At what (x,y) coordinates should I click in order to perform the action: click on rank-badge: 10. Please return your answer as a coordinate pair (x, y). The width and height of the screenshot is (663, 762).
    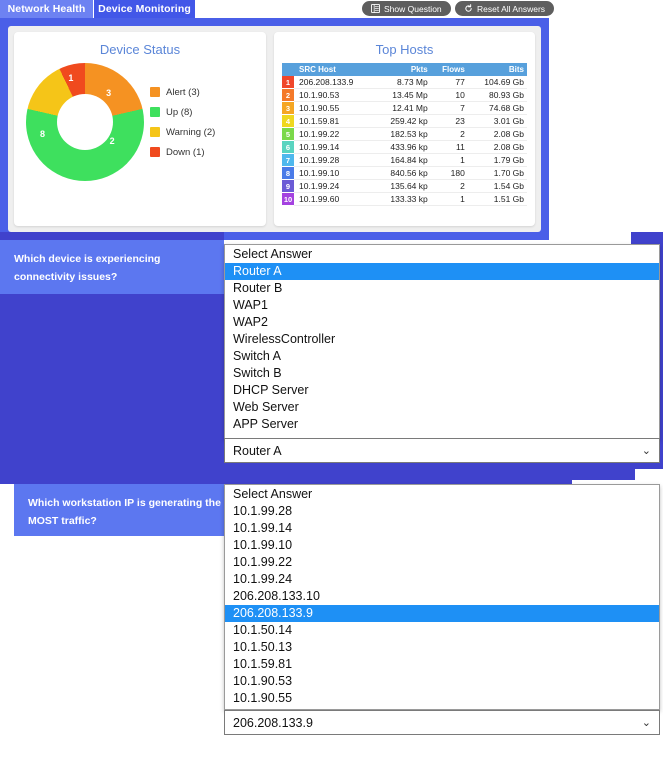
    Looking at the image, I should click on (288, 199).